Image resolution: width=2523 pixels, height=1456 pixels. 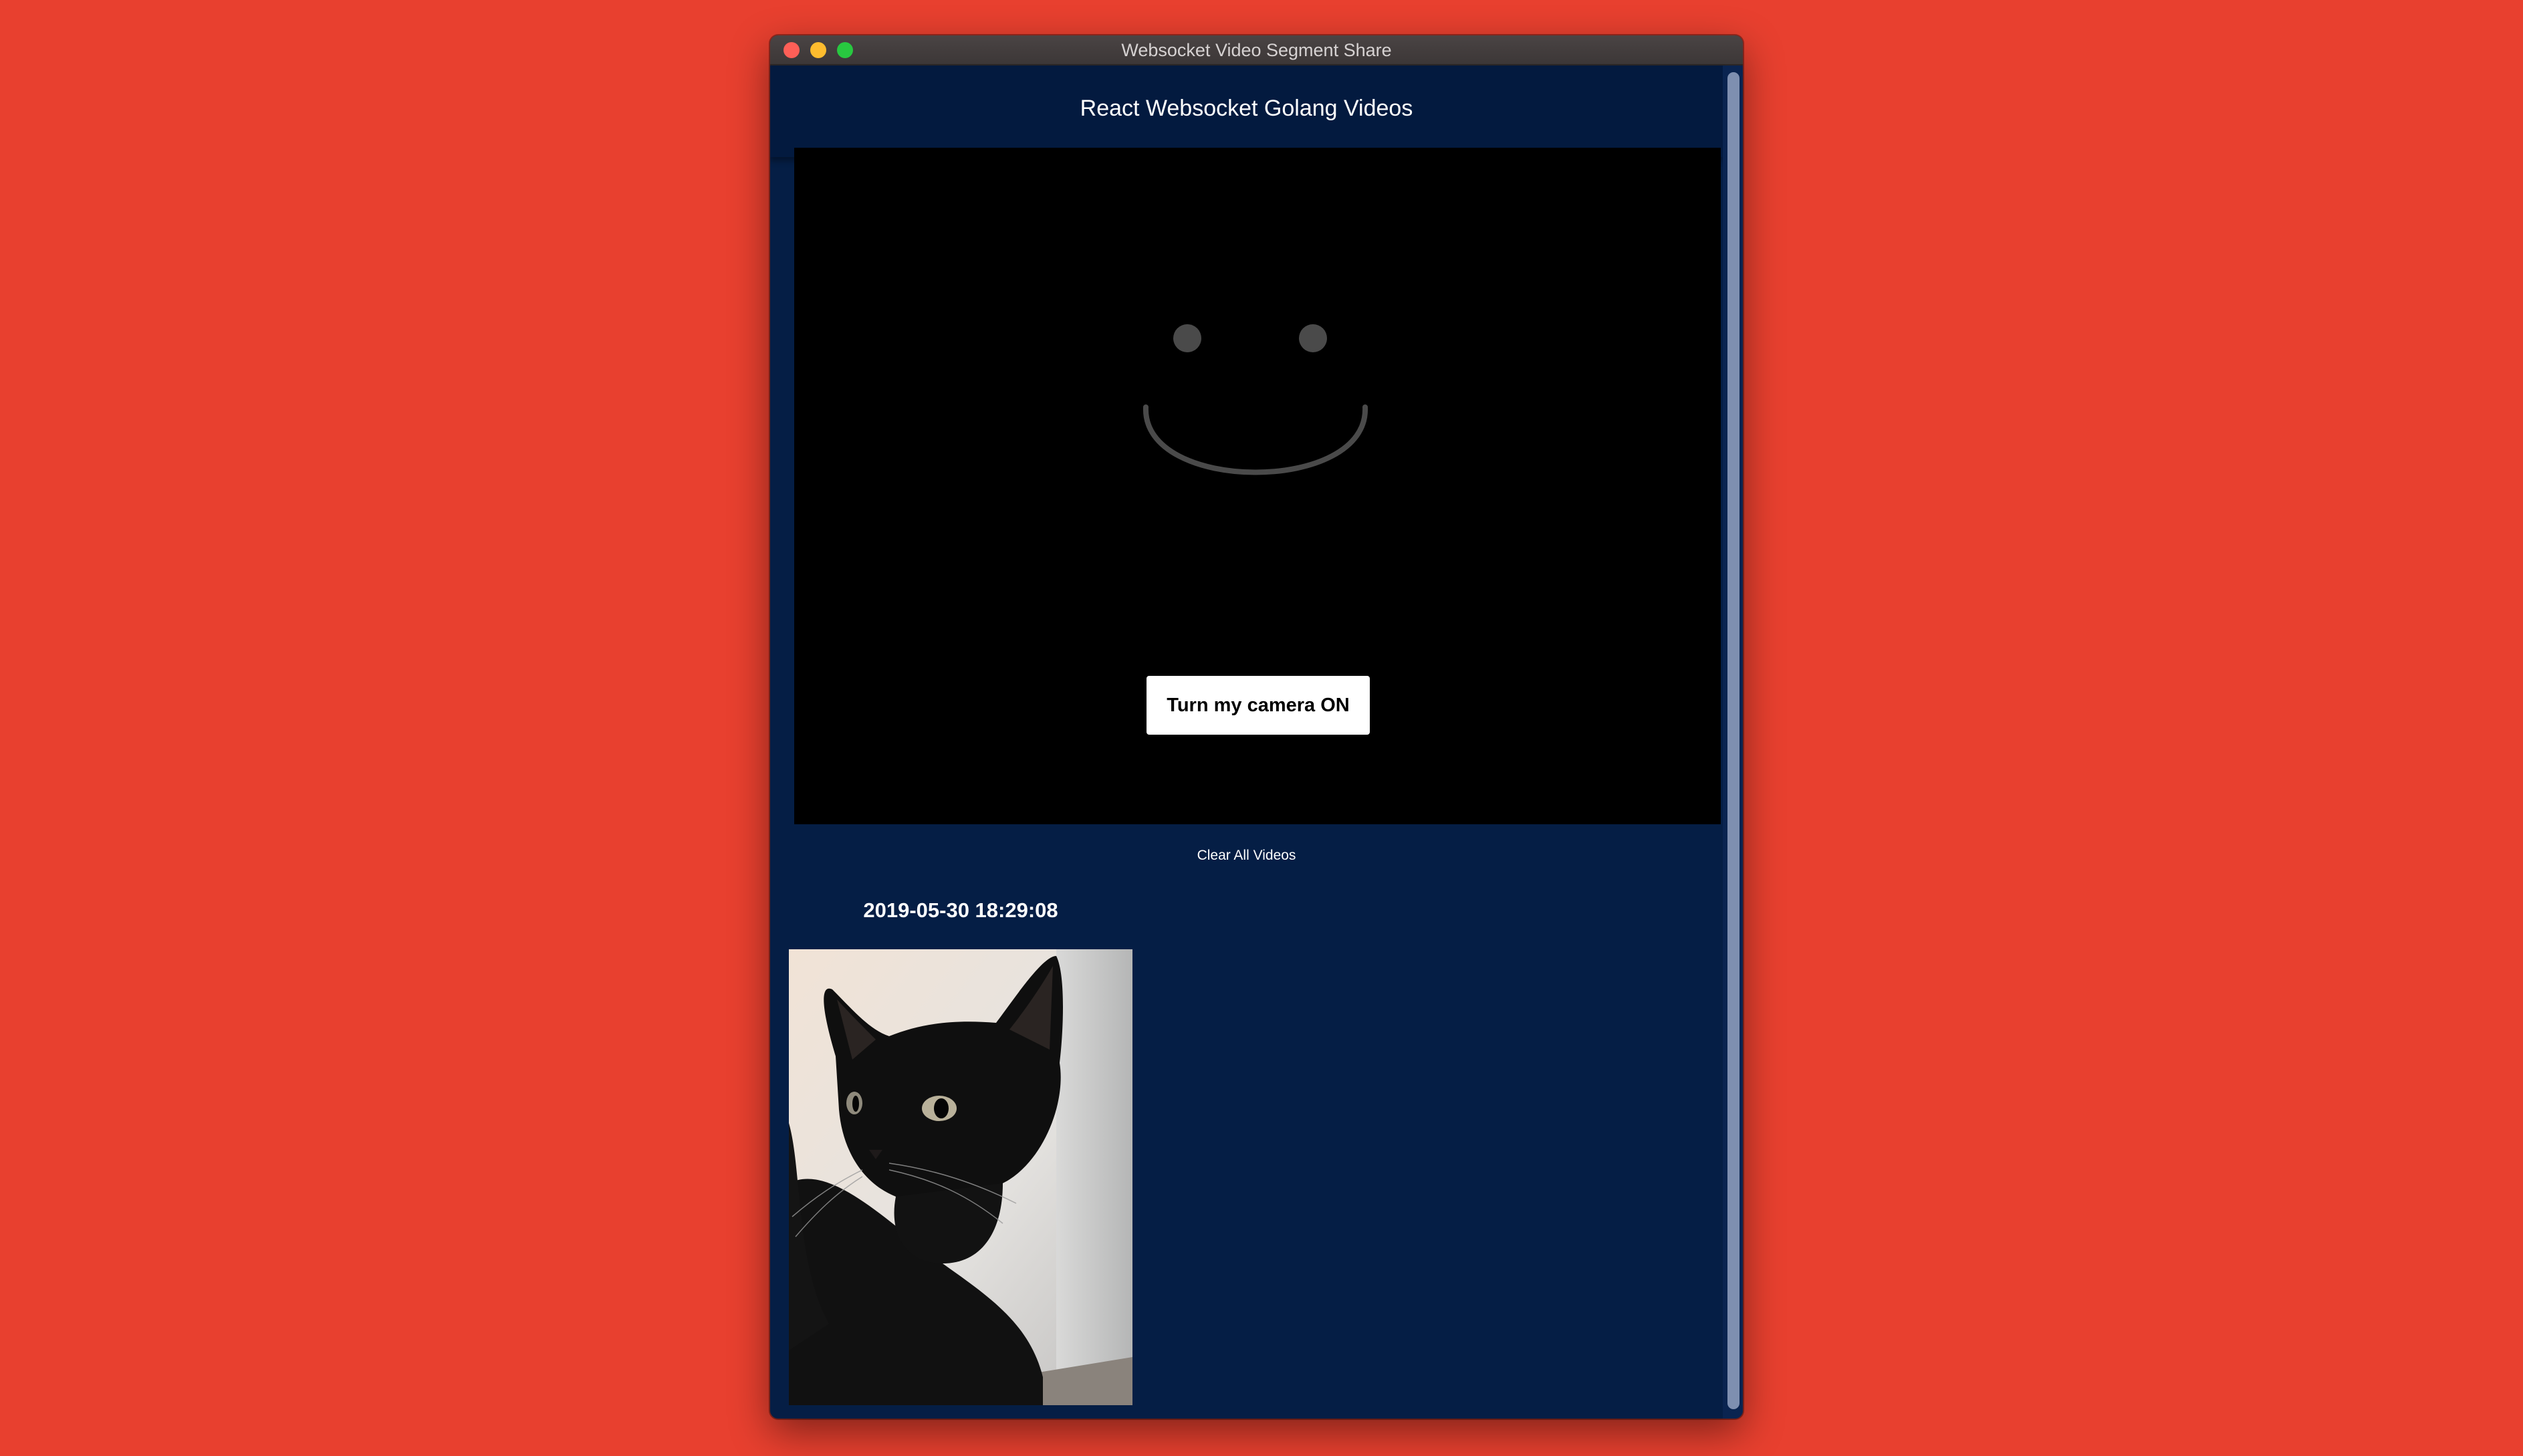 What do you see at coordinates (1258, 705) in the screenshot?
I see `turn-camera-on-button: Turn my camera ON` at bounding box center [1258, 705].